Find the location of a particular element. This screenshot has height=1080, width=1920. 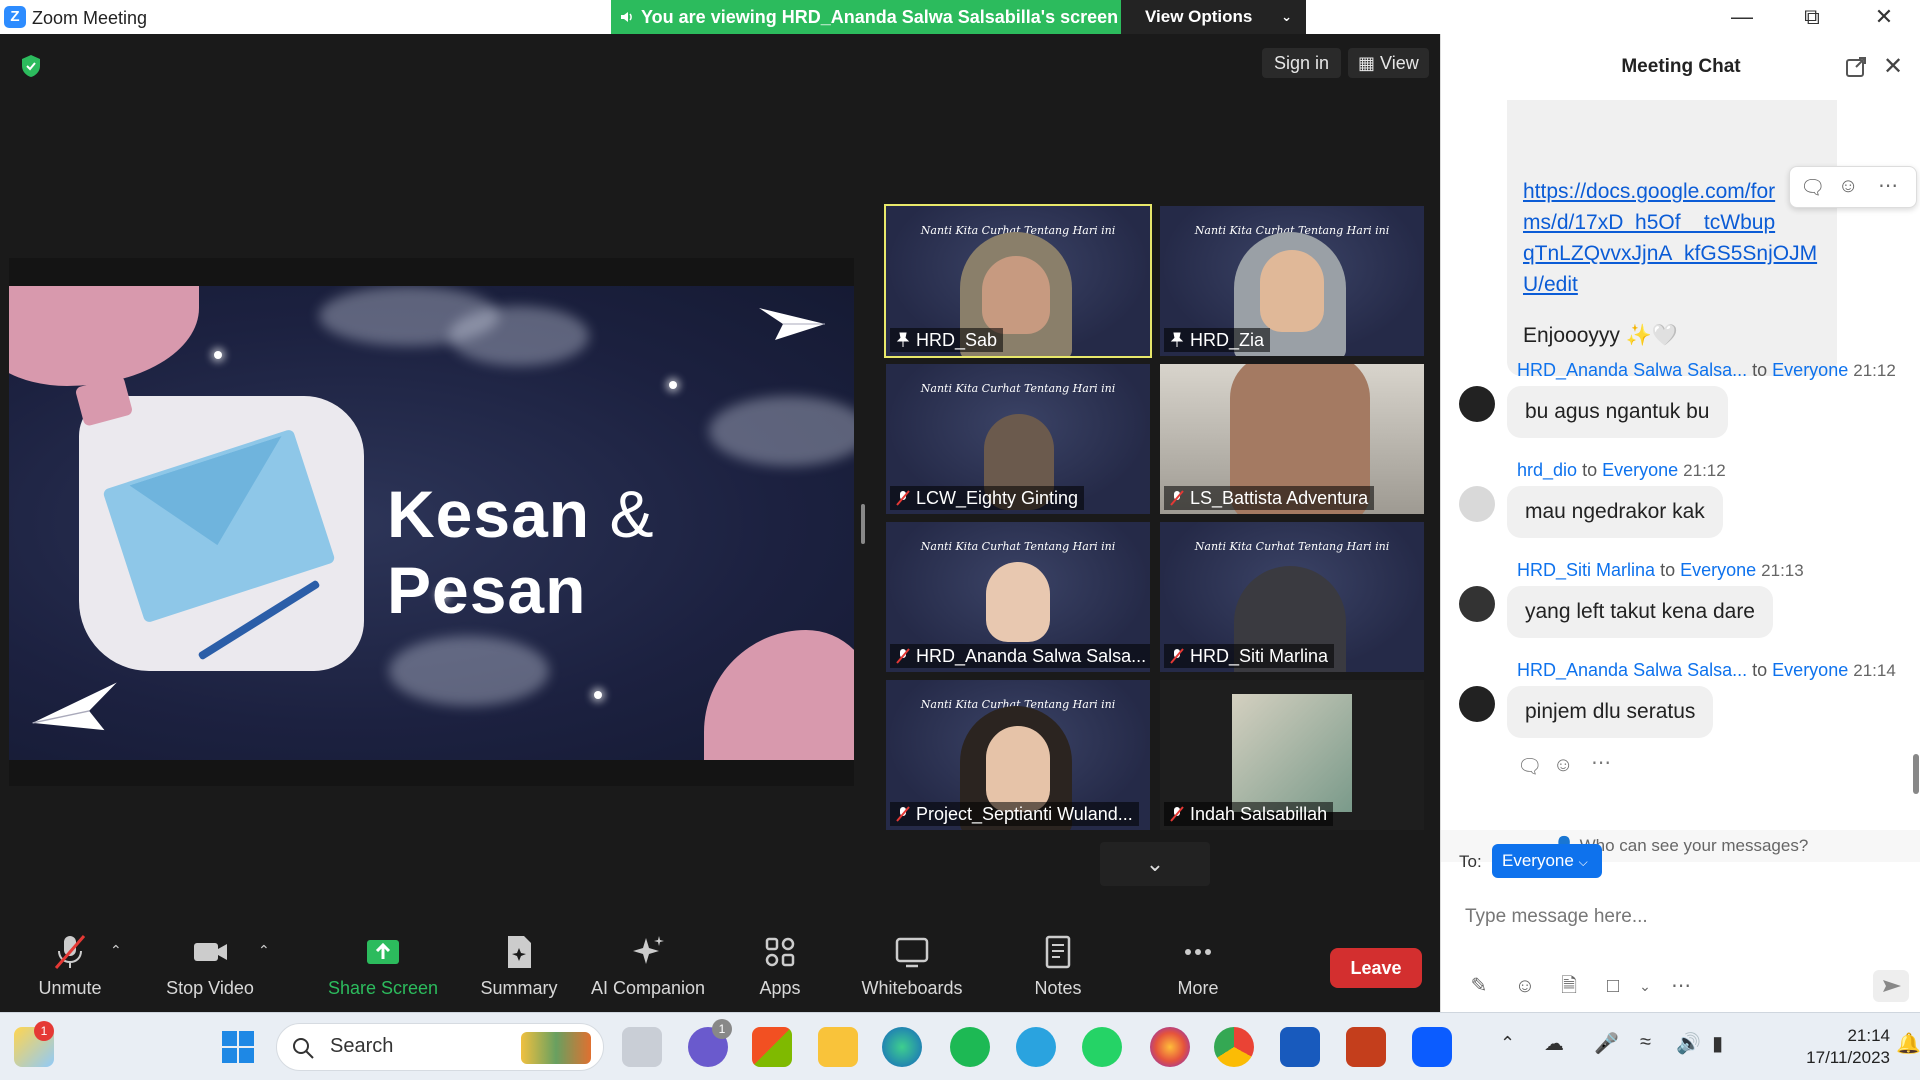

firefox-icon is located at coordinates (1170, 1047).